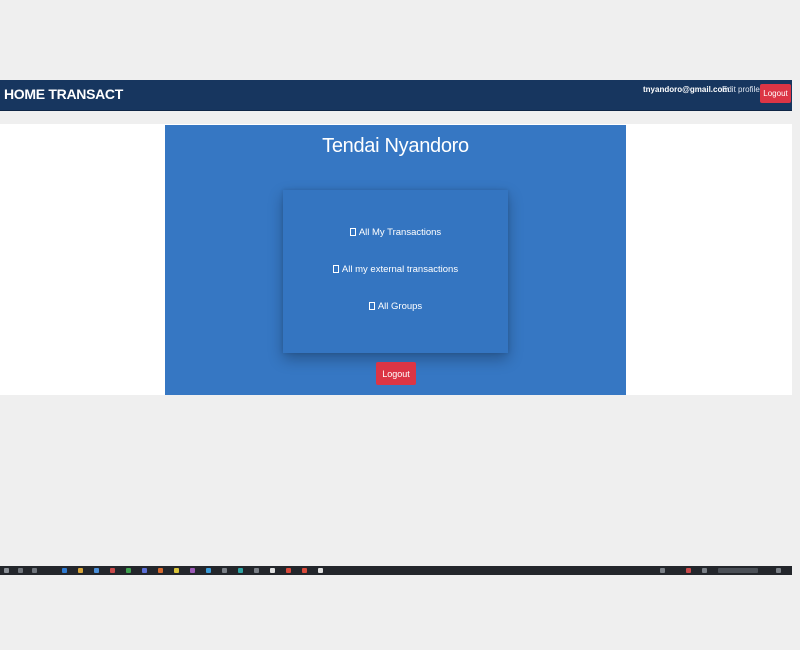 Image resolution: width=800 pixels, height=650 pixels. I want to click on browser-icon, so click(64, 570).